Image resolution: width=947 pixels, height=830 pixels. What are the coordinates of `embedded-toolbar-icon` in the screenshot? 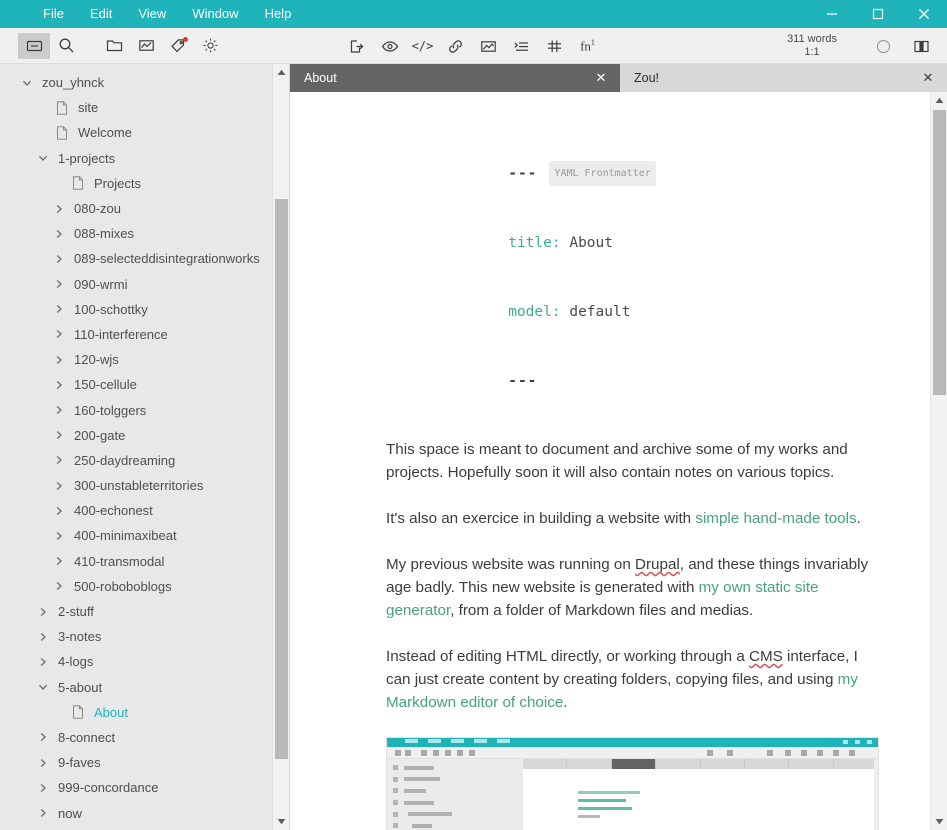 It's located at (472, 753).